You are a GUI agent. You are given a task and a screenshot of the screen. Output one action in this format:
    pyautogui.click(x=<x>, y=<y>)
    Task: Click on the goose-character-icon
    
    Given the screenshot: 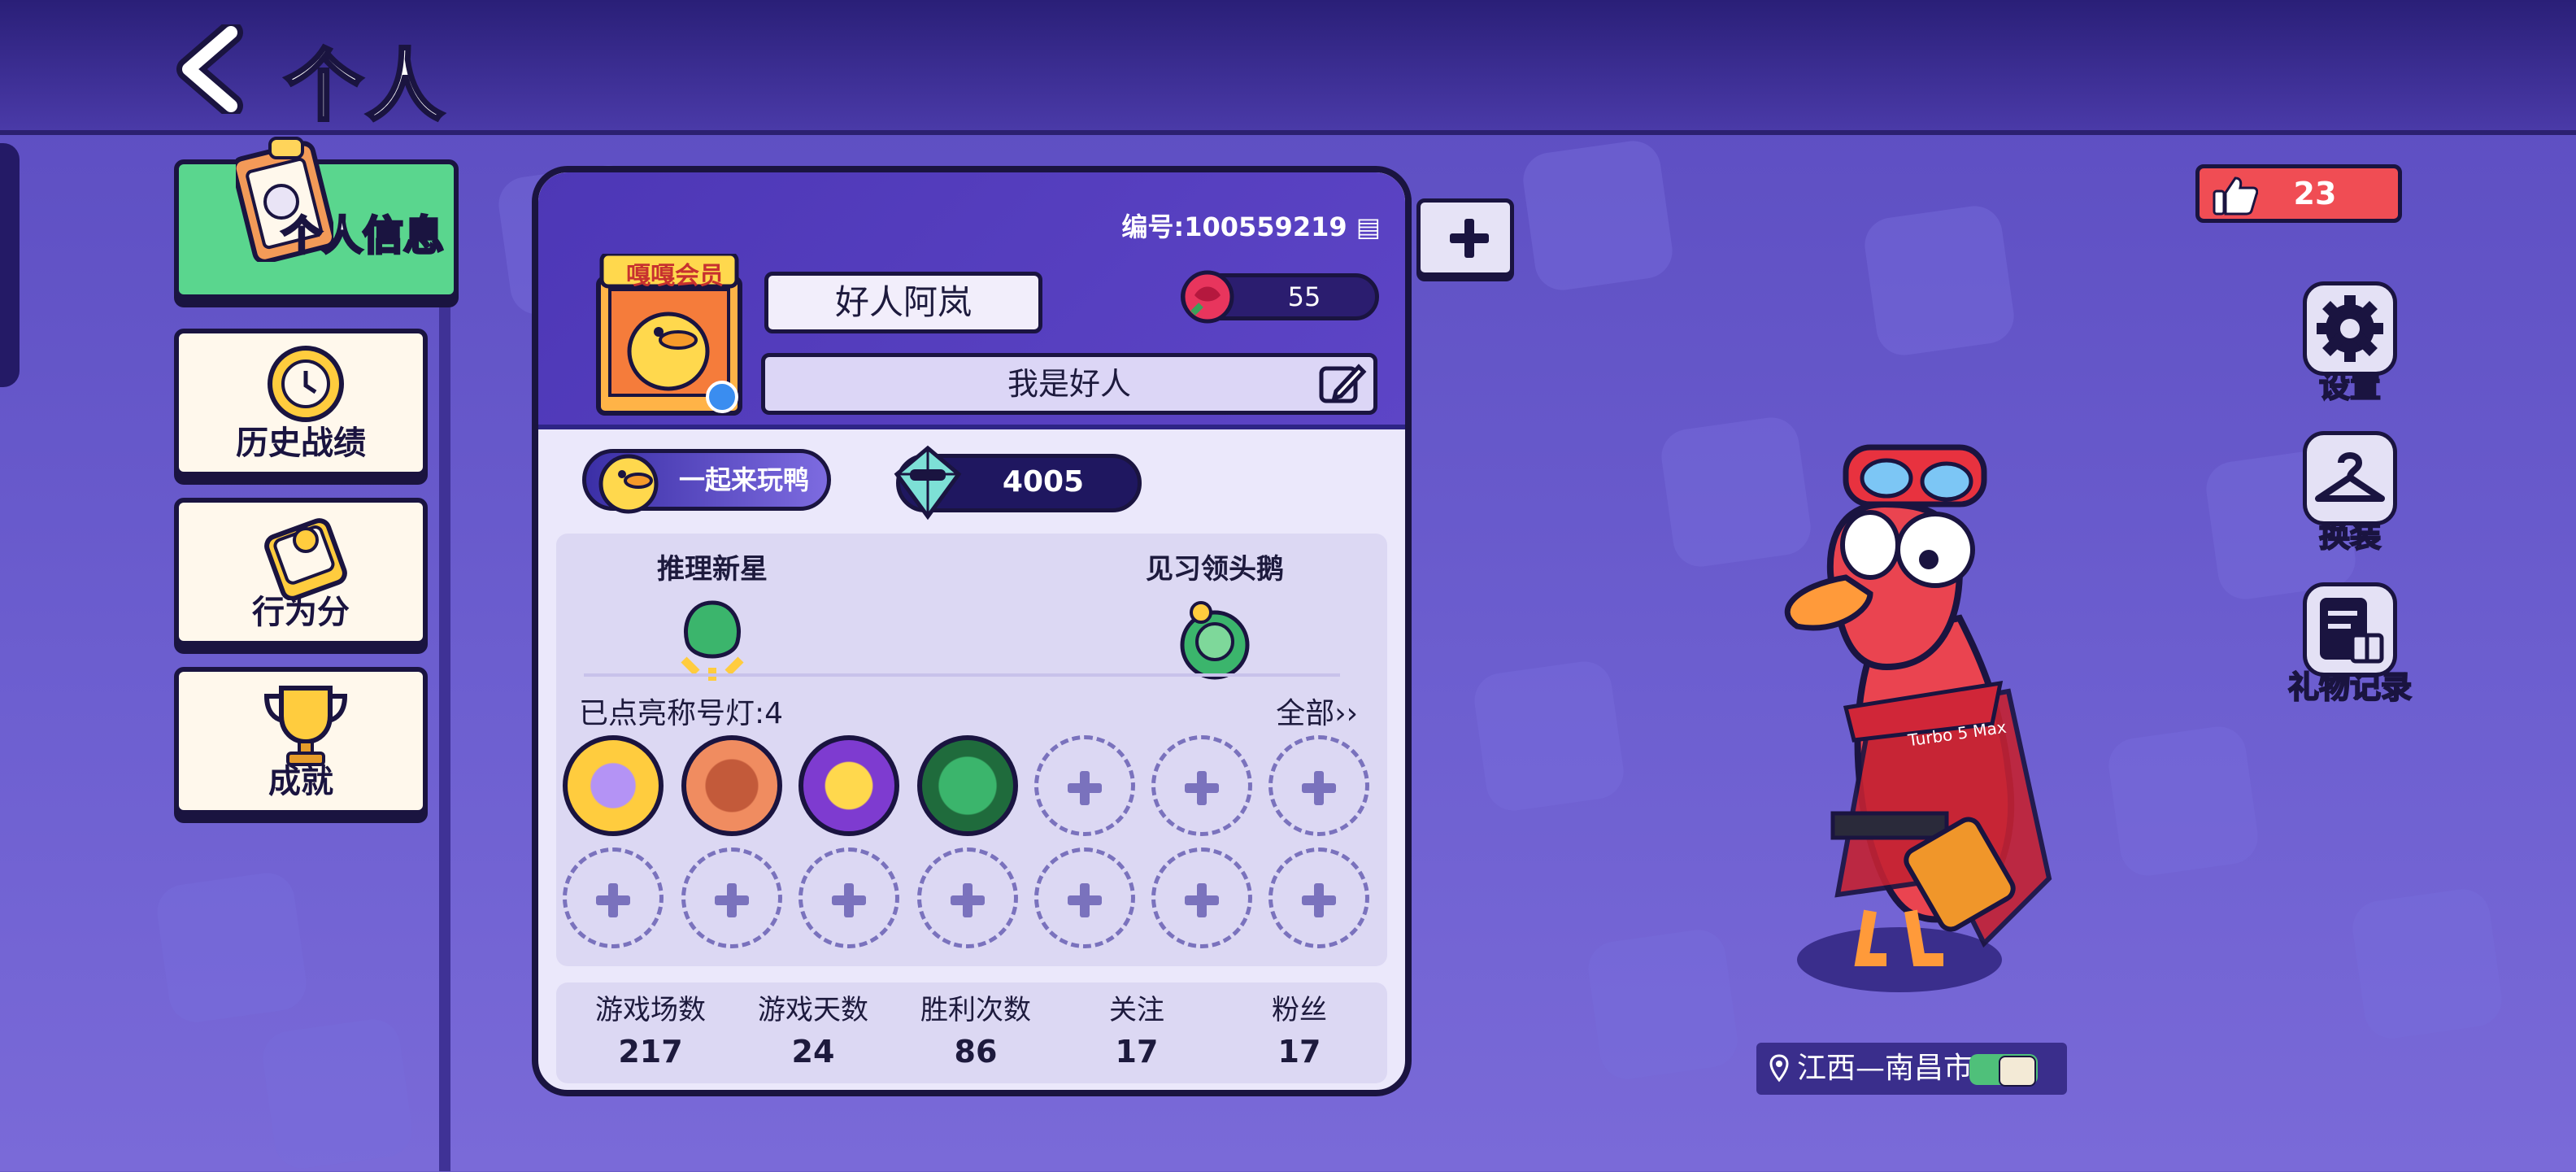 What is the action you would take?
    pyautogui.click(x=1918, y=718)
    